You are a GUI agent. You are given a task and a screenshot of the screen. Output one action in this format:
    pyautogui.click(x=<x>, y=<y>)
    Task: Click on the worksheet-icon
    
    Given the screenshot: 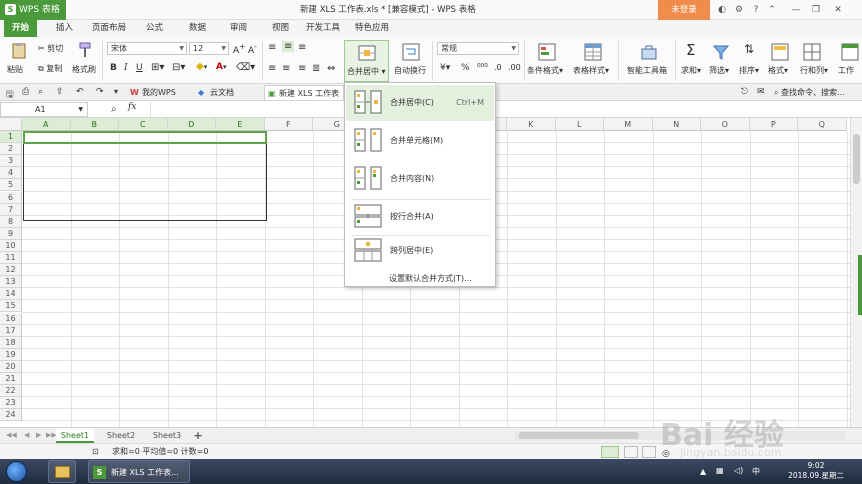 What is the action you would take?
    pyautogui.click(x=850, y=52)
    